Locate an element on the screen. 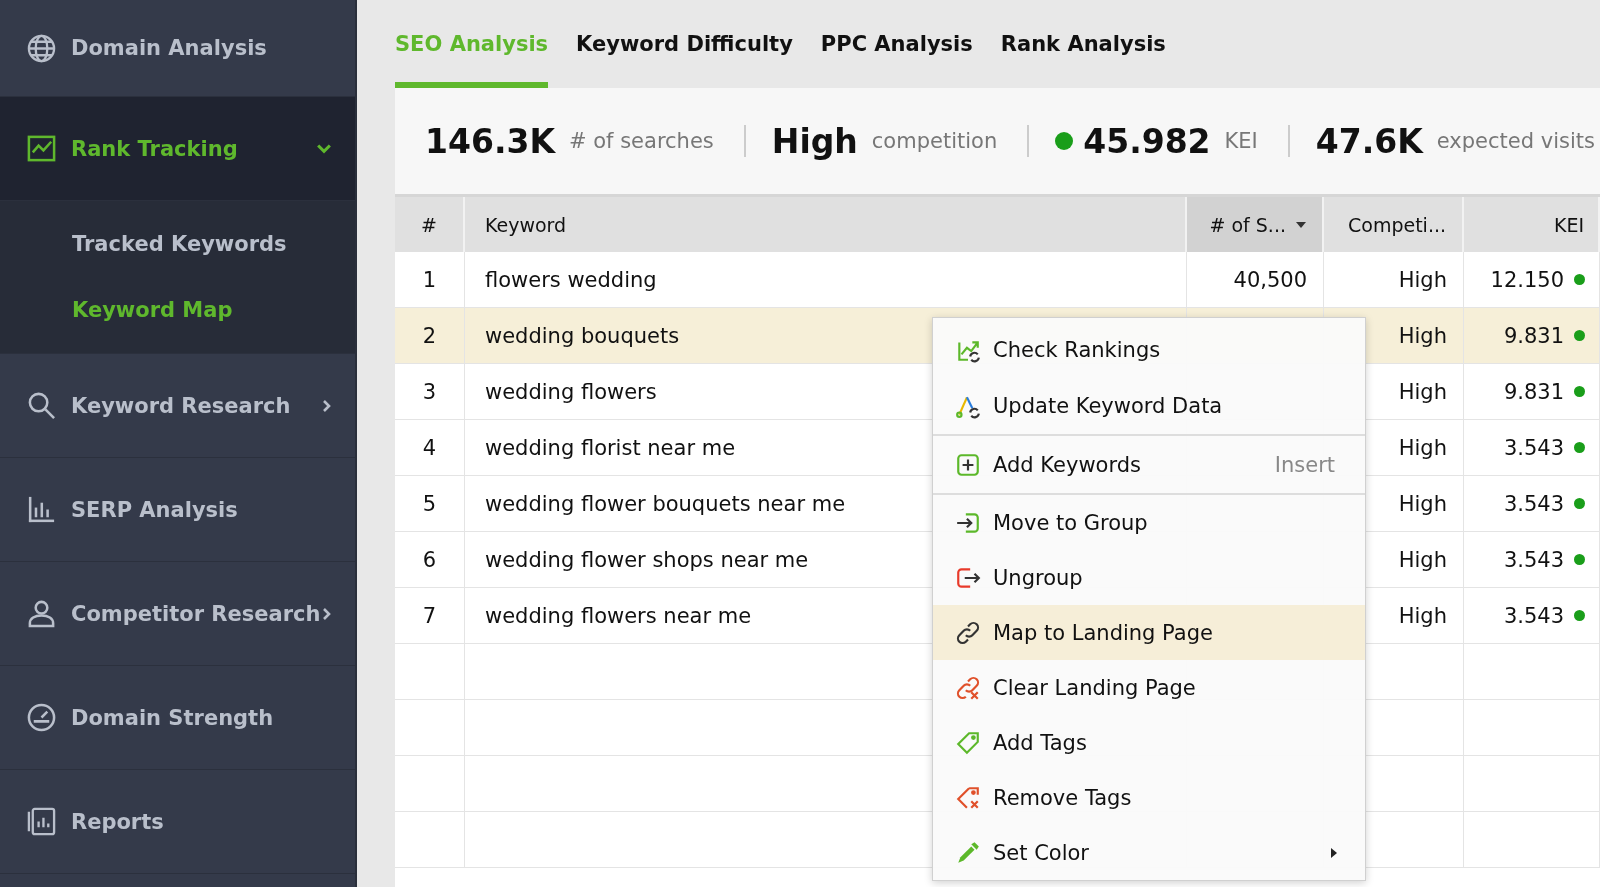 The image size is (1600, 887). stat-label: expected visits is located at coordinates (1515, 141).